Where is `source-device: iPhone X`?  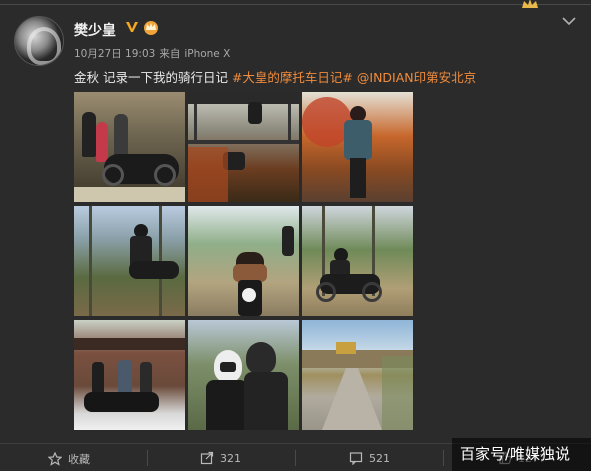
source-device: iPhone X is located at coordinates (207, 54).